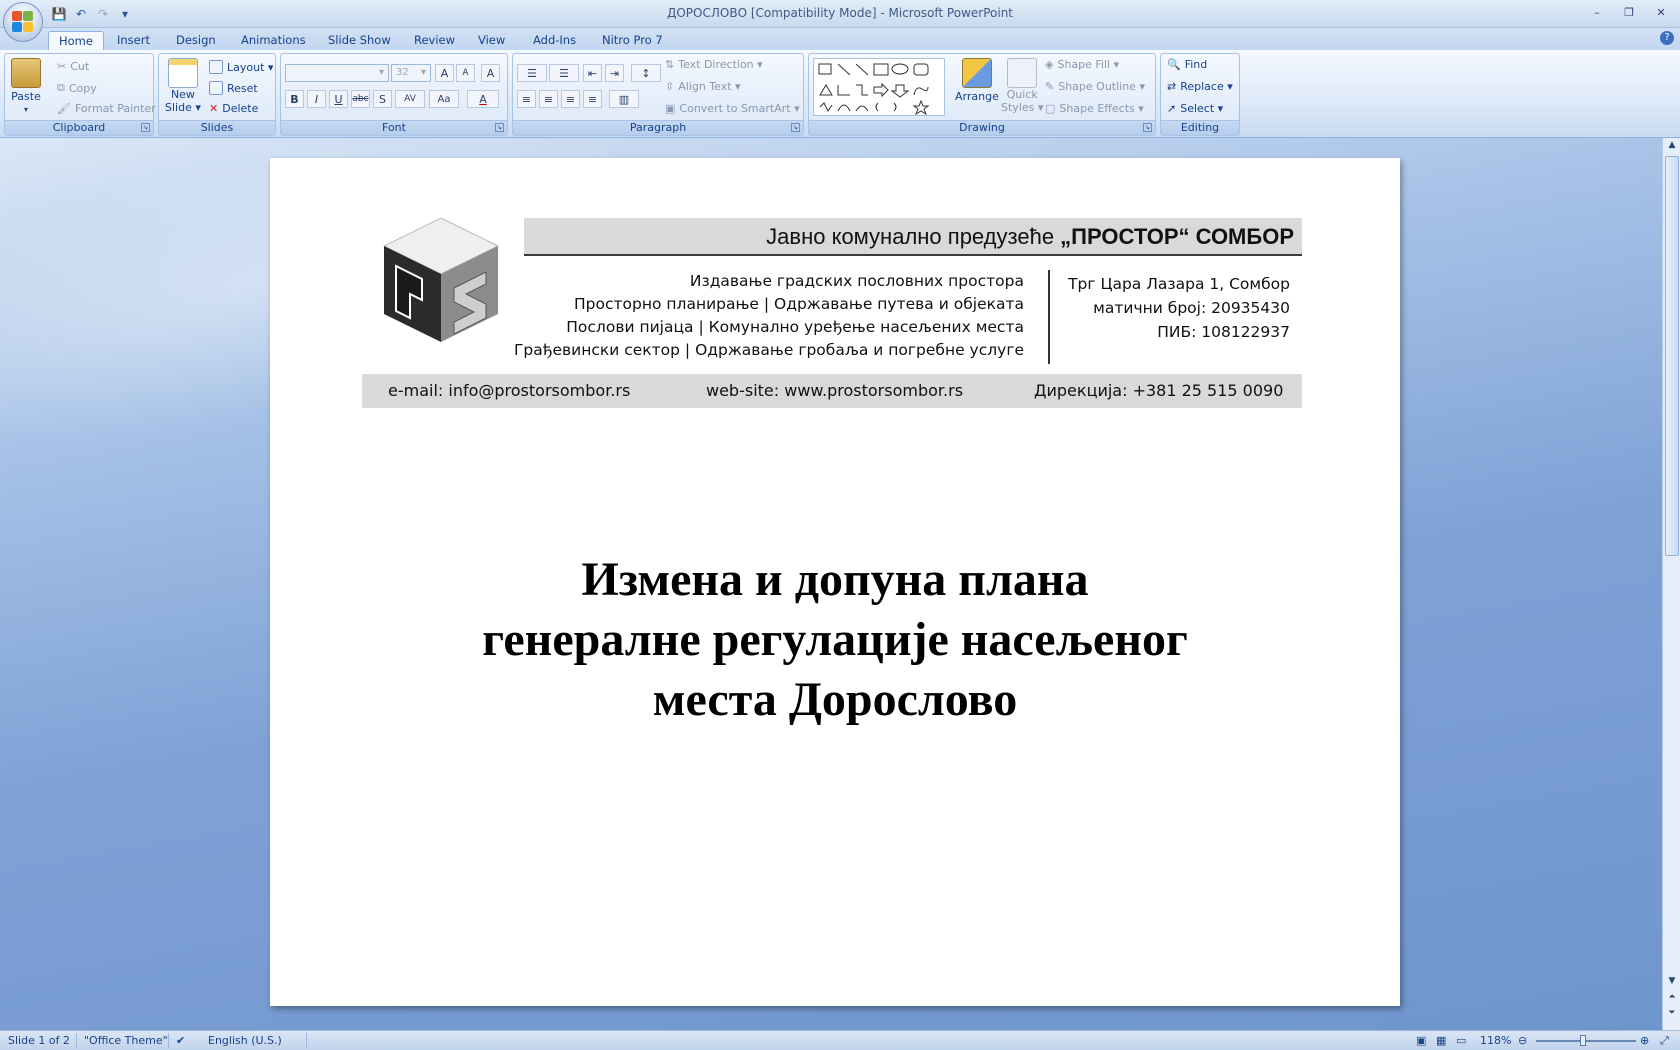 This screenshot has height=1050, width=1680. Describe the element at coordinates (434, 40) in the screenshot. I see `tab-review: Review` at that location.